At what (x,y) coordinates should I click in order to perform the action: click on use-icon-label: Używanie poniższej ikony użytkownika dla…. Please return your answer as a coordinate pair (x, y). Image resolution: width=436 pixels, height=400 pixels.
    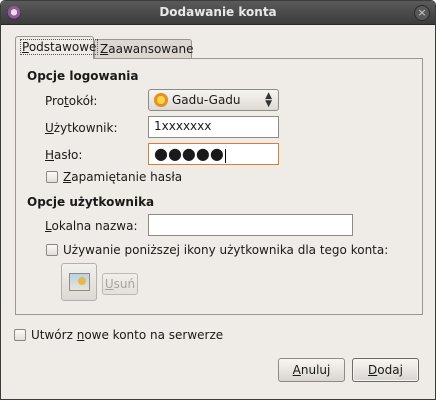
    Looking at the image, I should click on (225, 250).